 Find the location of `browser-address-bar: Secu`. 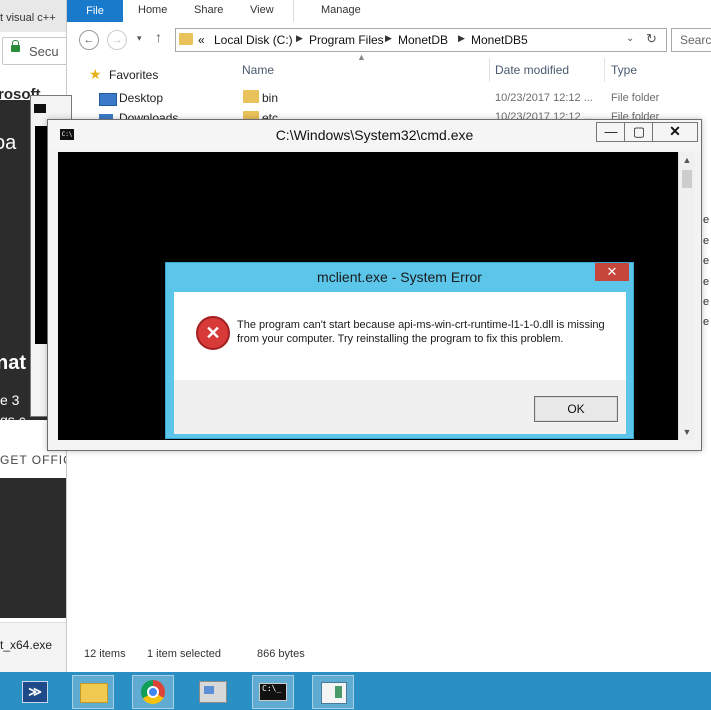

browser-address-bar: Secu is located at coordinates (34, 51).